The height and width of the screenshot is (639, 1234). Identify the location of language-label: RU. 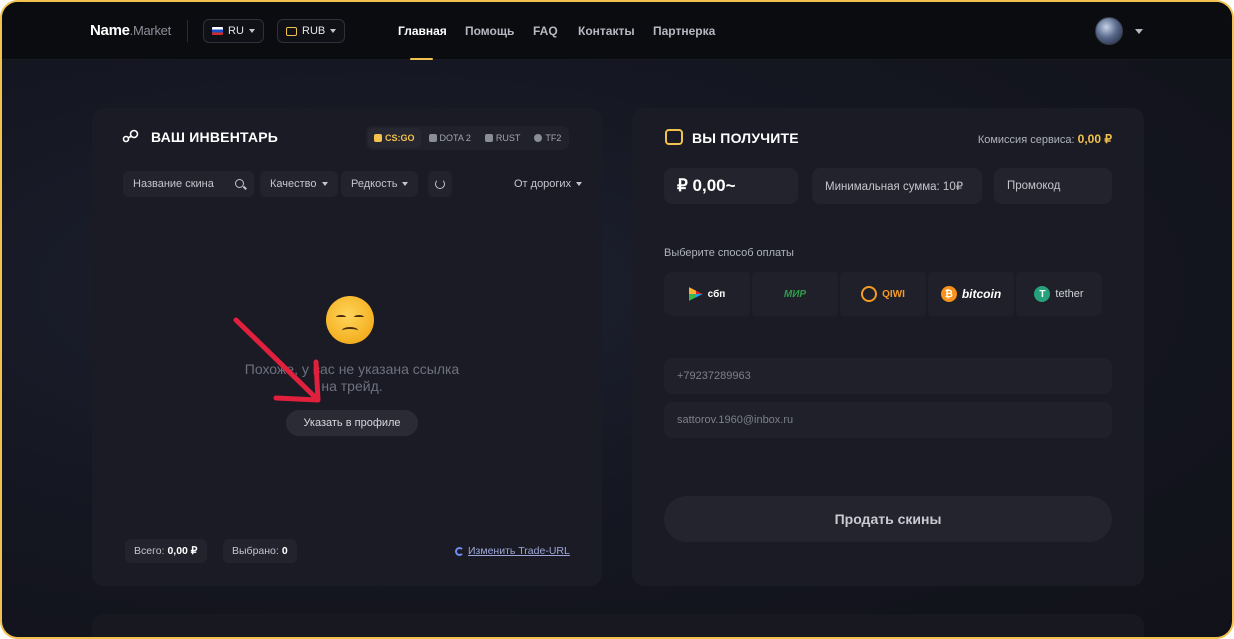
(236, 31).